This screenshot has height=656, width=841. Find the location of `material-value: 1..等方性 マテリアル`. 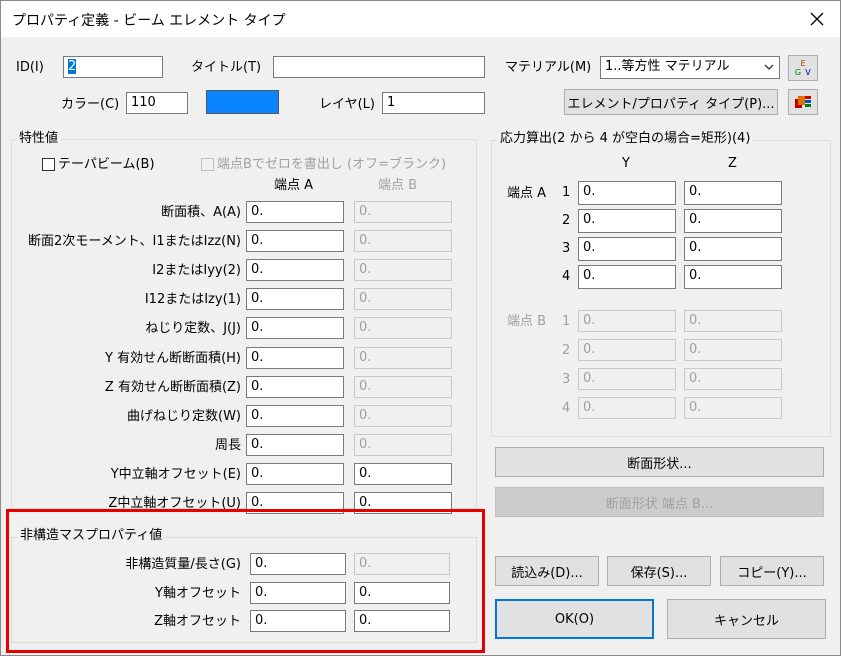

material-value: 1..等方性 マテリアル is located at coordinates (667, 66).